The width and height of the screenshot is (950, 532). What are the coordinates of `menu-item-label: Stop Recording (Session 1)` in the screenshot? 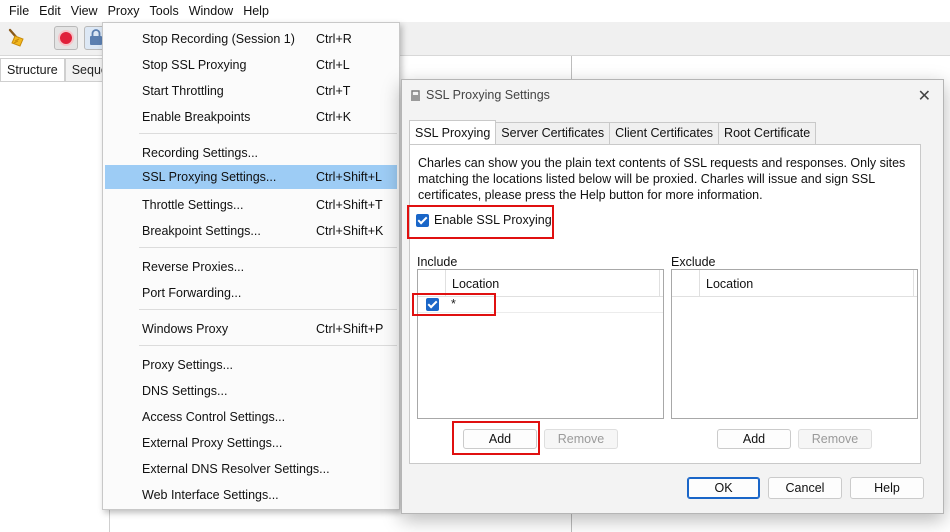 It's located at (218, 39).